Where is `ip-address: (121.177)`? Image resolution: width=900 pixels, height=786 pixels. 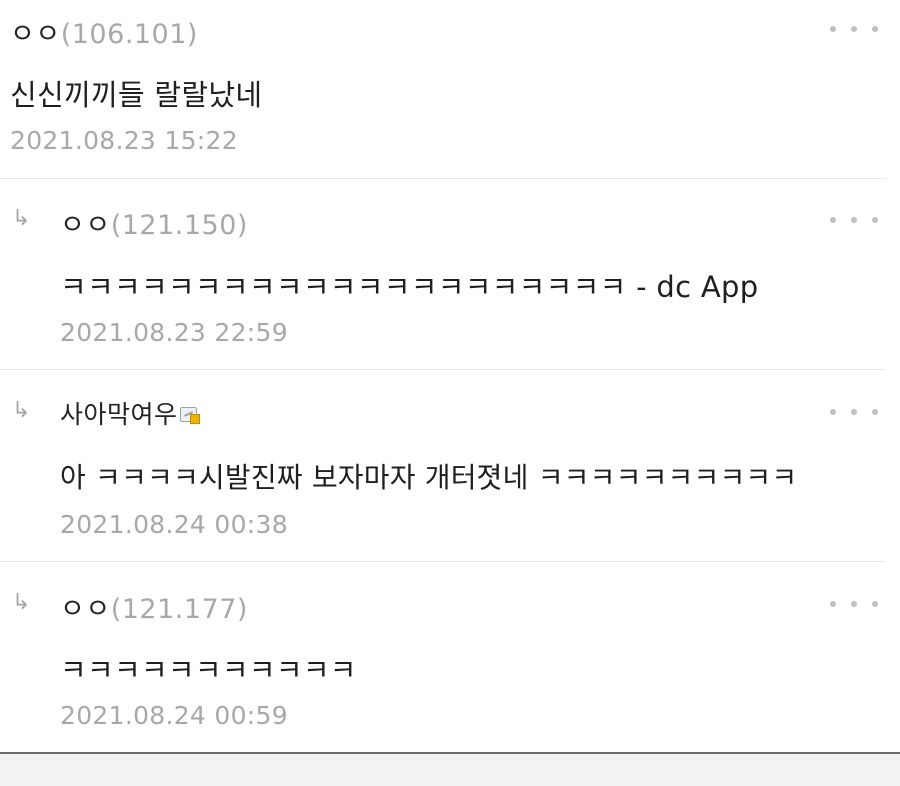
ip-address: (121.177) is located at coordinates (179, 609).